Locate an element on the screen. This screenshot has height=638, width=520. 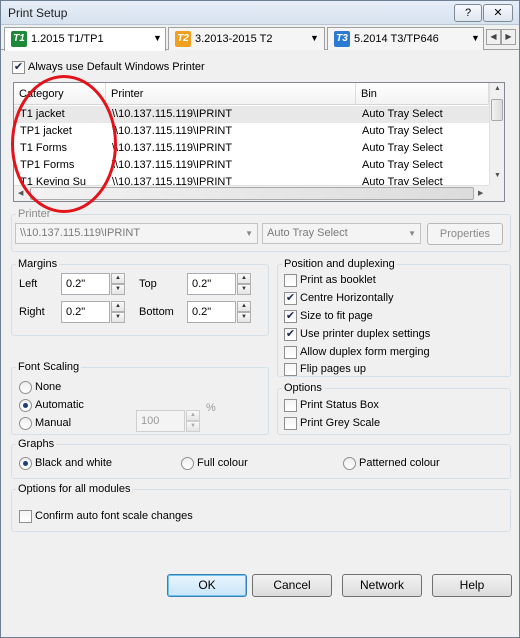
position-duplex-label: Position and duplexing is located at coordinates (339, 264).